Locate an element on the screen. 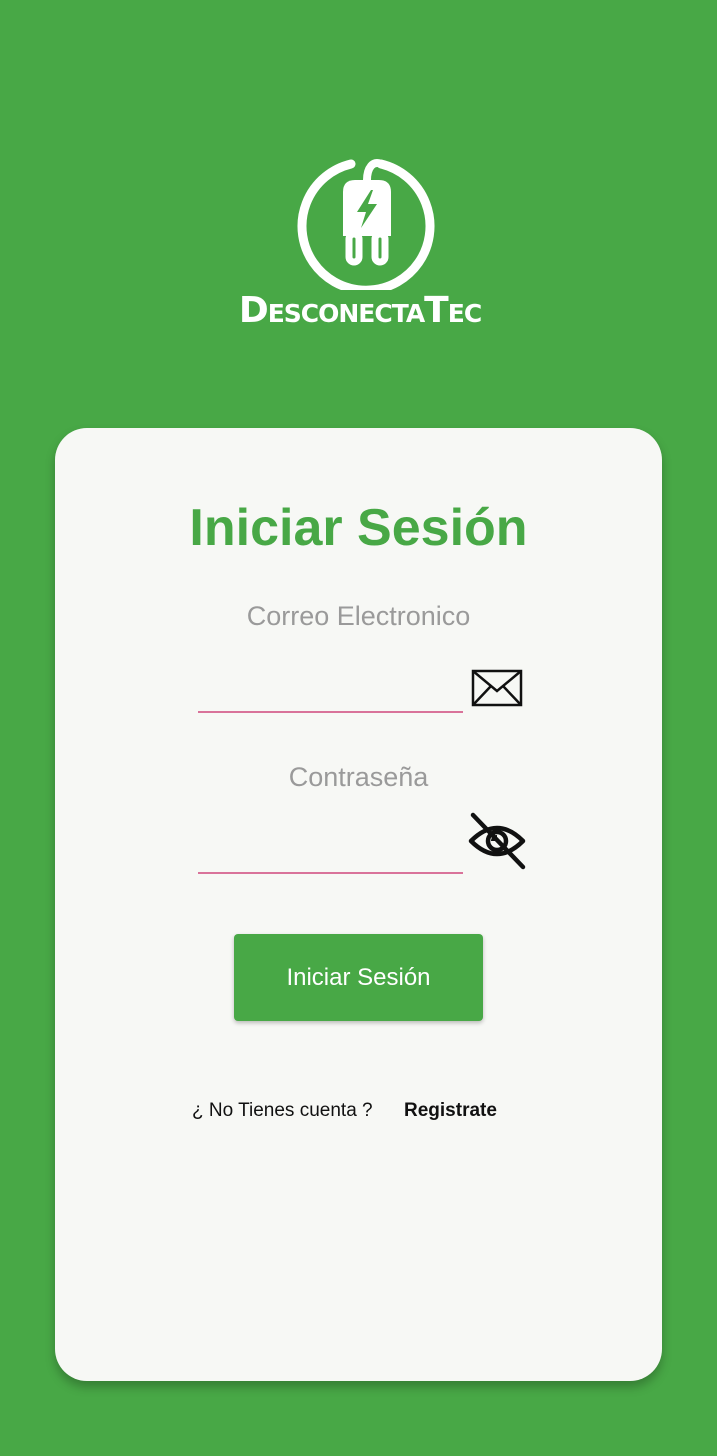 The image size is (717, 1456). login-button: Iniciar Sesión is located at coordinates (358, 977).